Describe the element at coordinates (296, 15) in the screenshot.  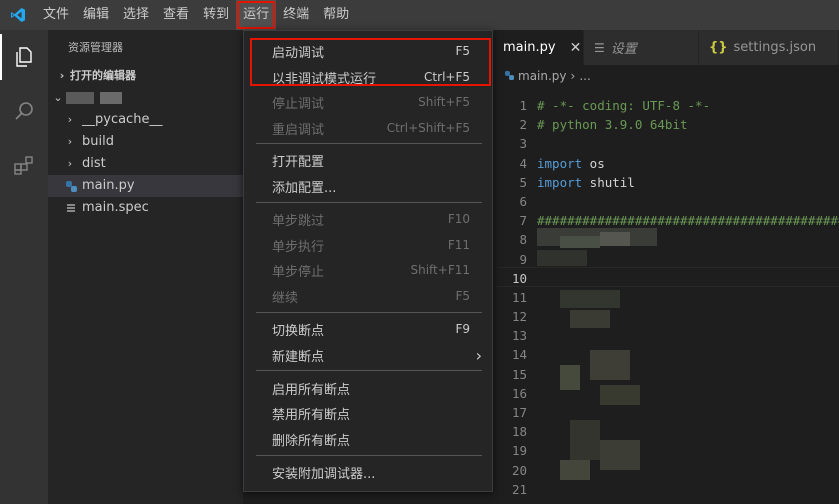
I see `menu-terminal: 终端` at that location.